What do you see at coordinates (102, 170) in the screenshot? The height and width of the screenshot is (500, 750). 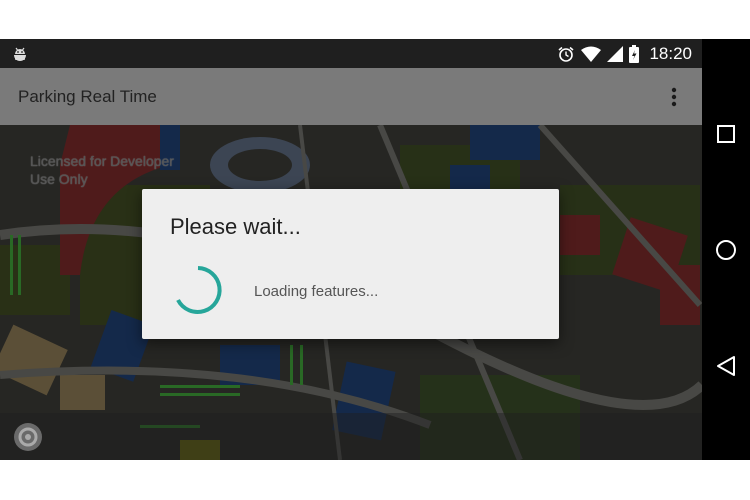 I see `map-watermark: Licensed for Developer Use Only` at bounding box center [102, 170].